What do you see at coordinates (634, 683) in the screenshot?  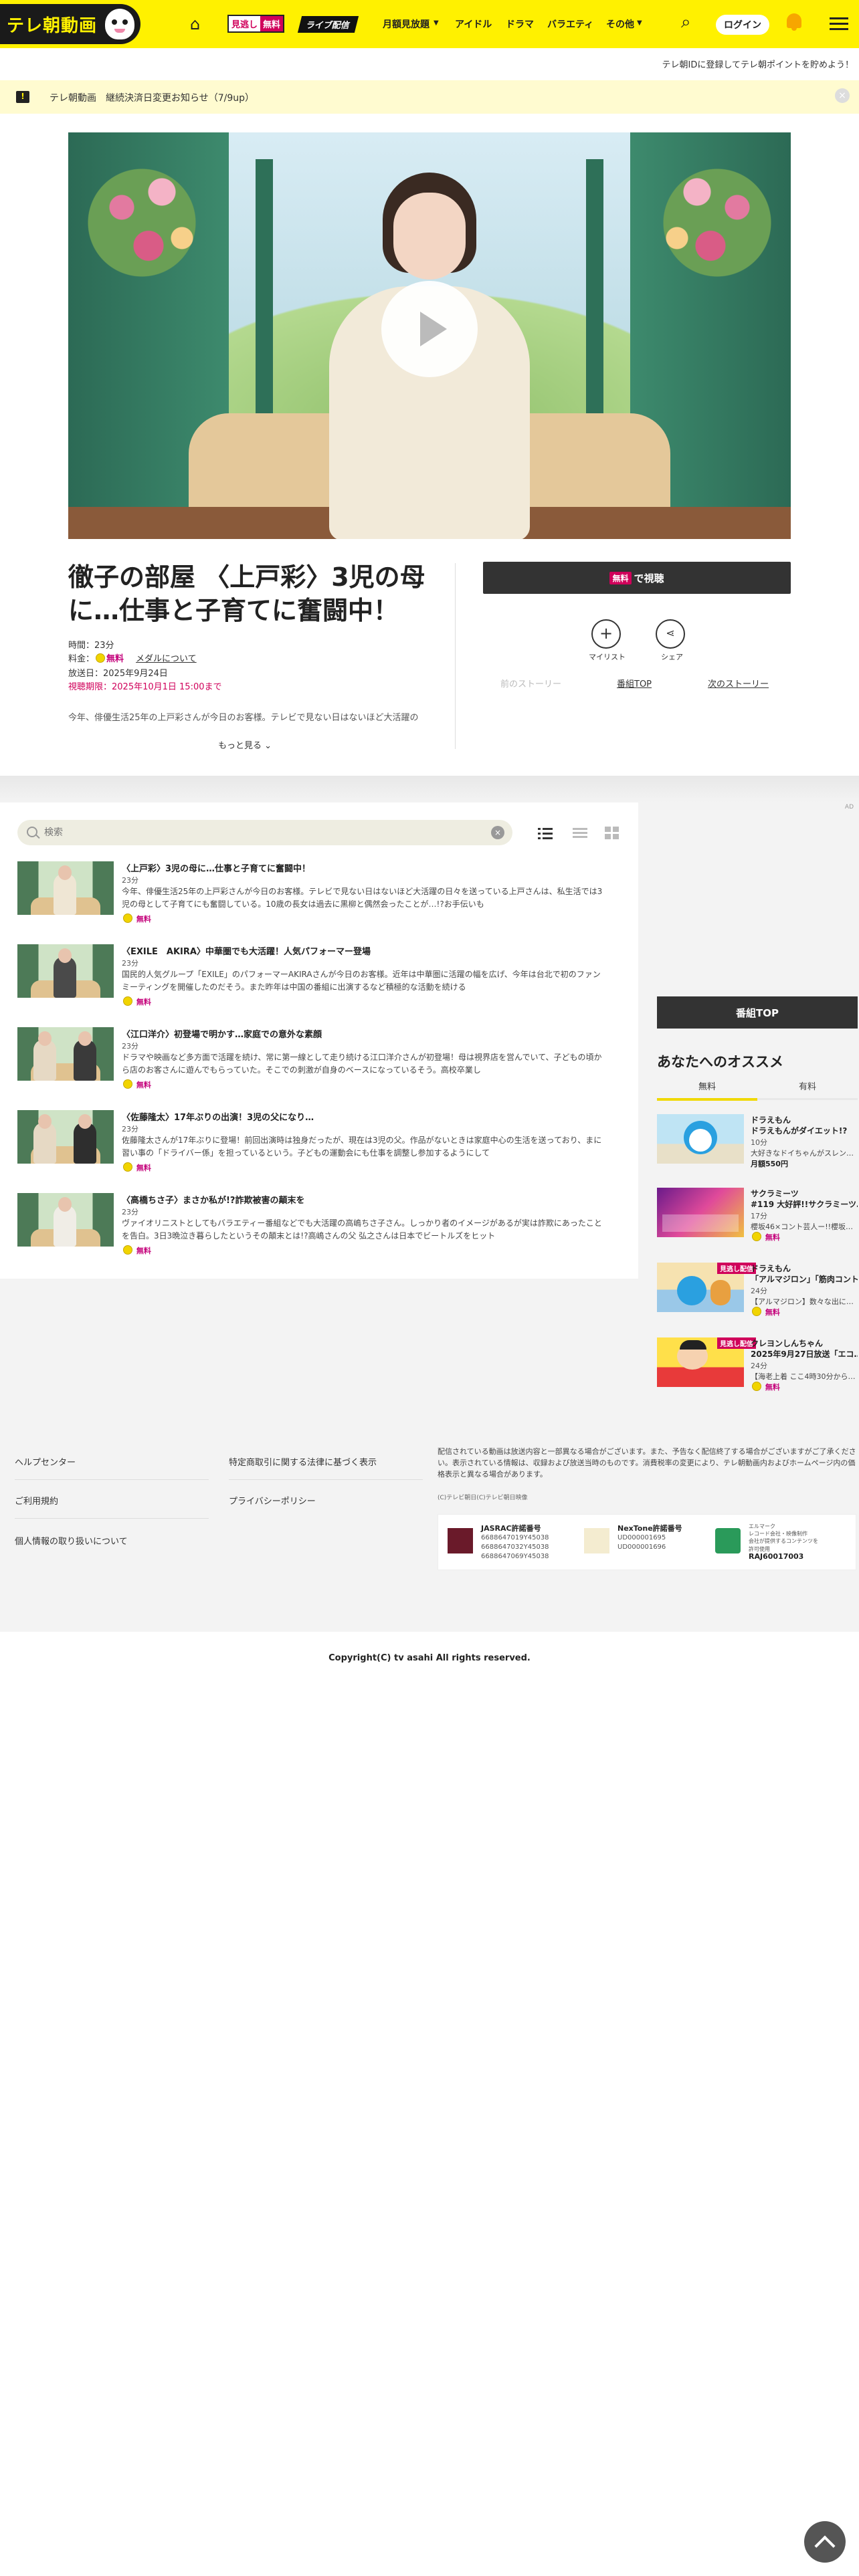 I see `program-top-link: 番組TOP` at bounding box center [634, 683].